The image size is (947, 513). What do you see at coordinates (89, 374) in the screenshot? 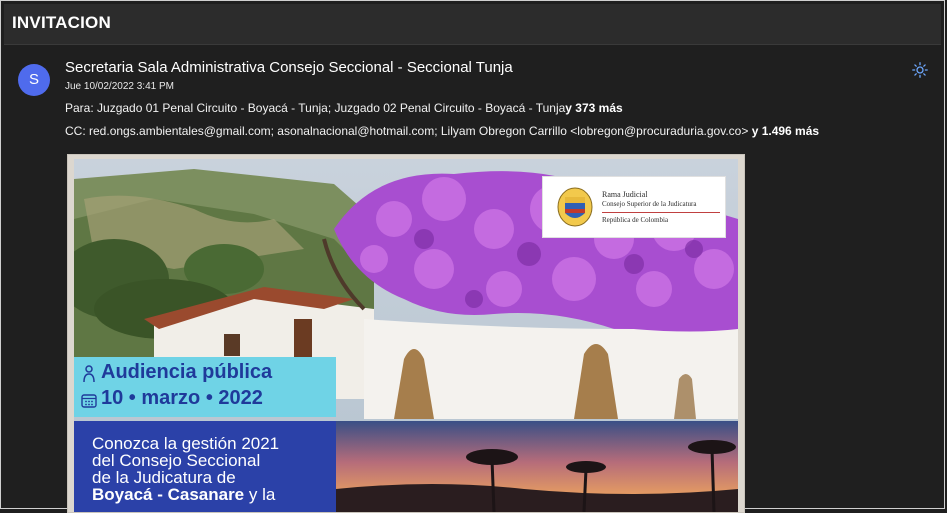
I see `person-icon` at bounding box center [89, 374].